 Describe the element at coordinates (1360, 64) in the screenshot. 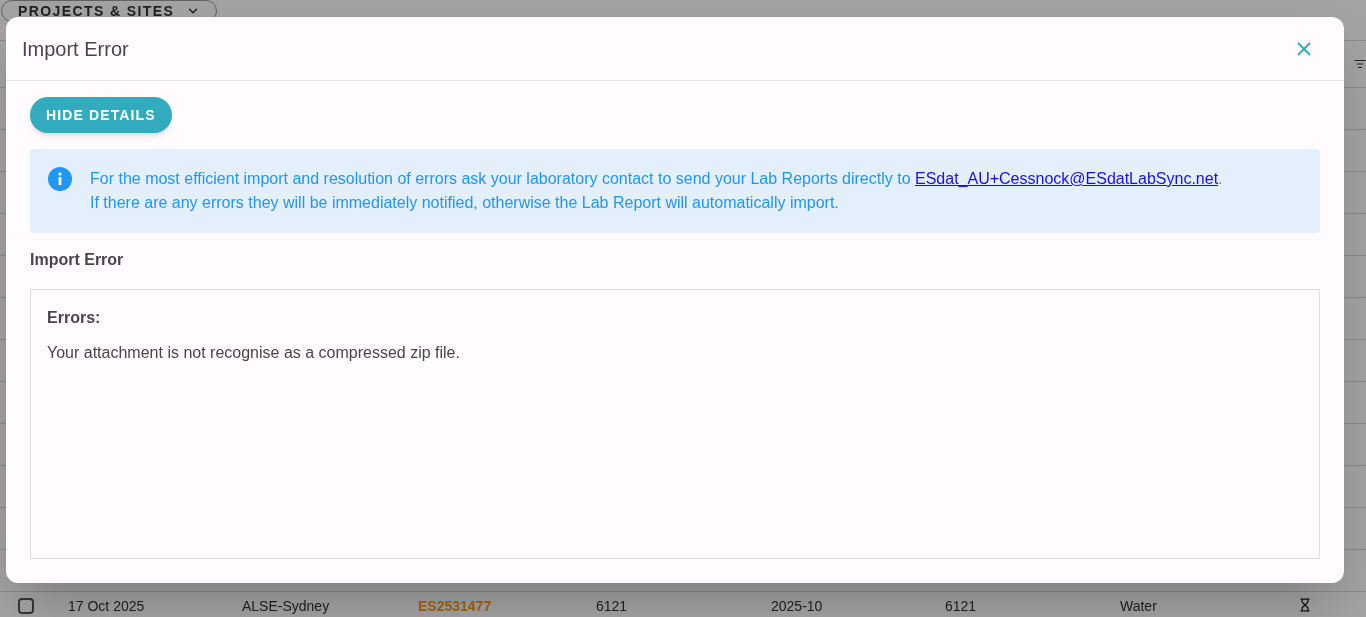

I see `filter-icon` at that location.